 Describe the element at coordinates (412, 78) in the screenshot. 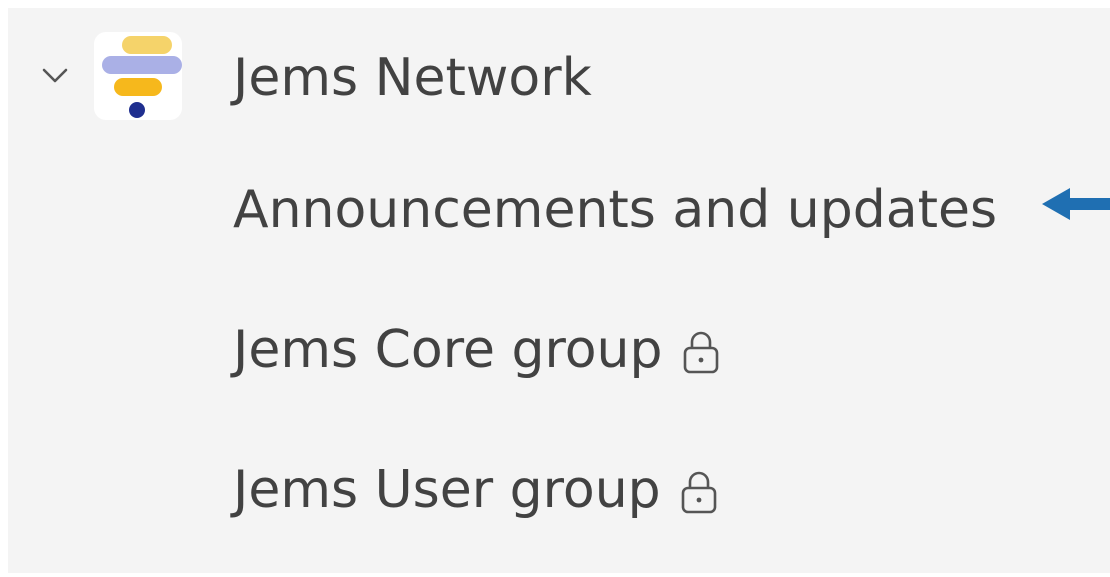

I see `team-name: Jems Network` at that location.